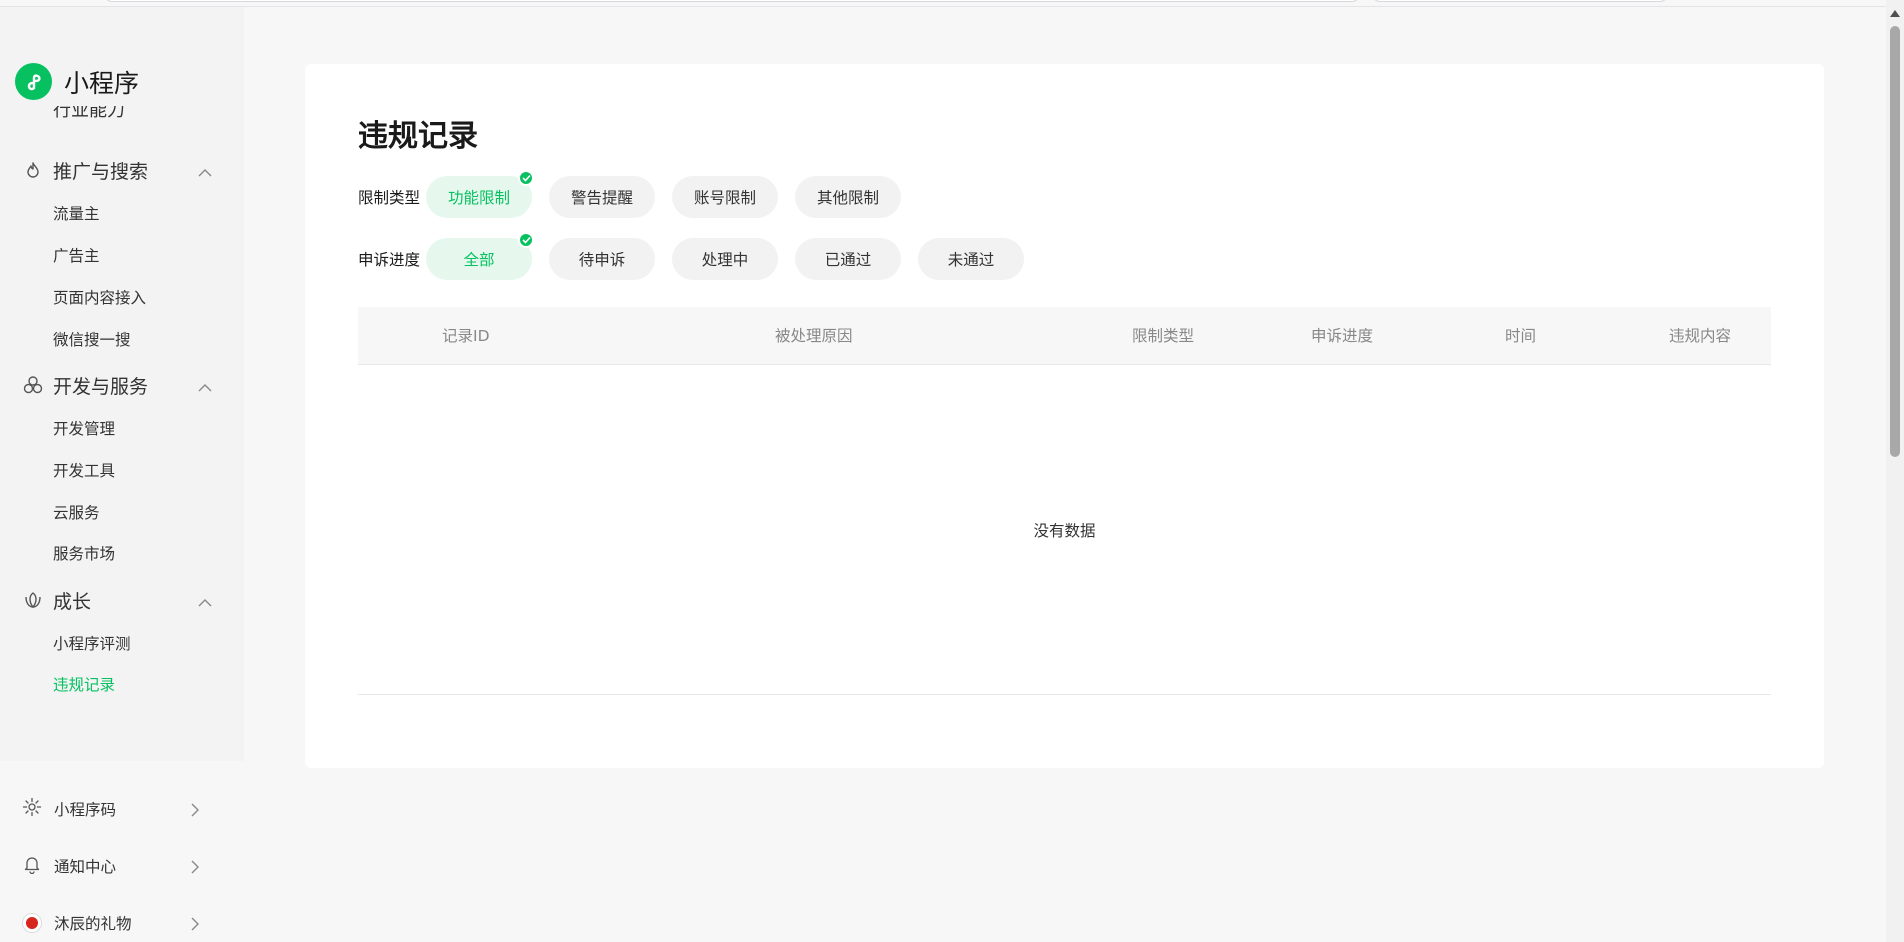  I want to click on sidebar-group-growth: 成长, so click(117, 600).